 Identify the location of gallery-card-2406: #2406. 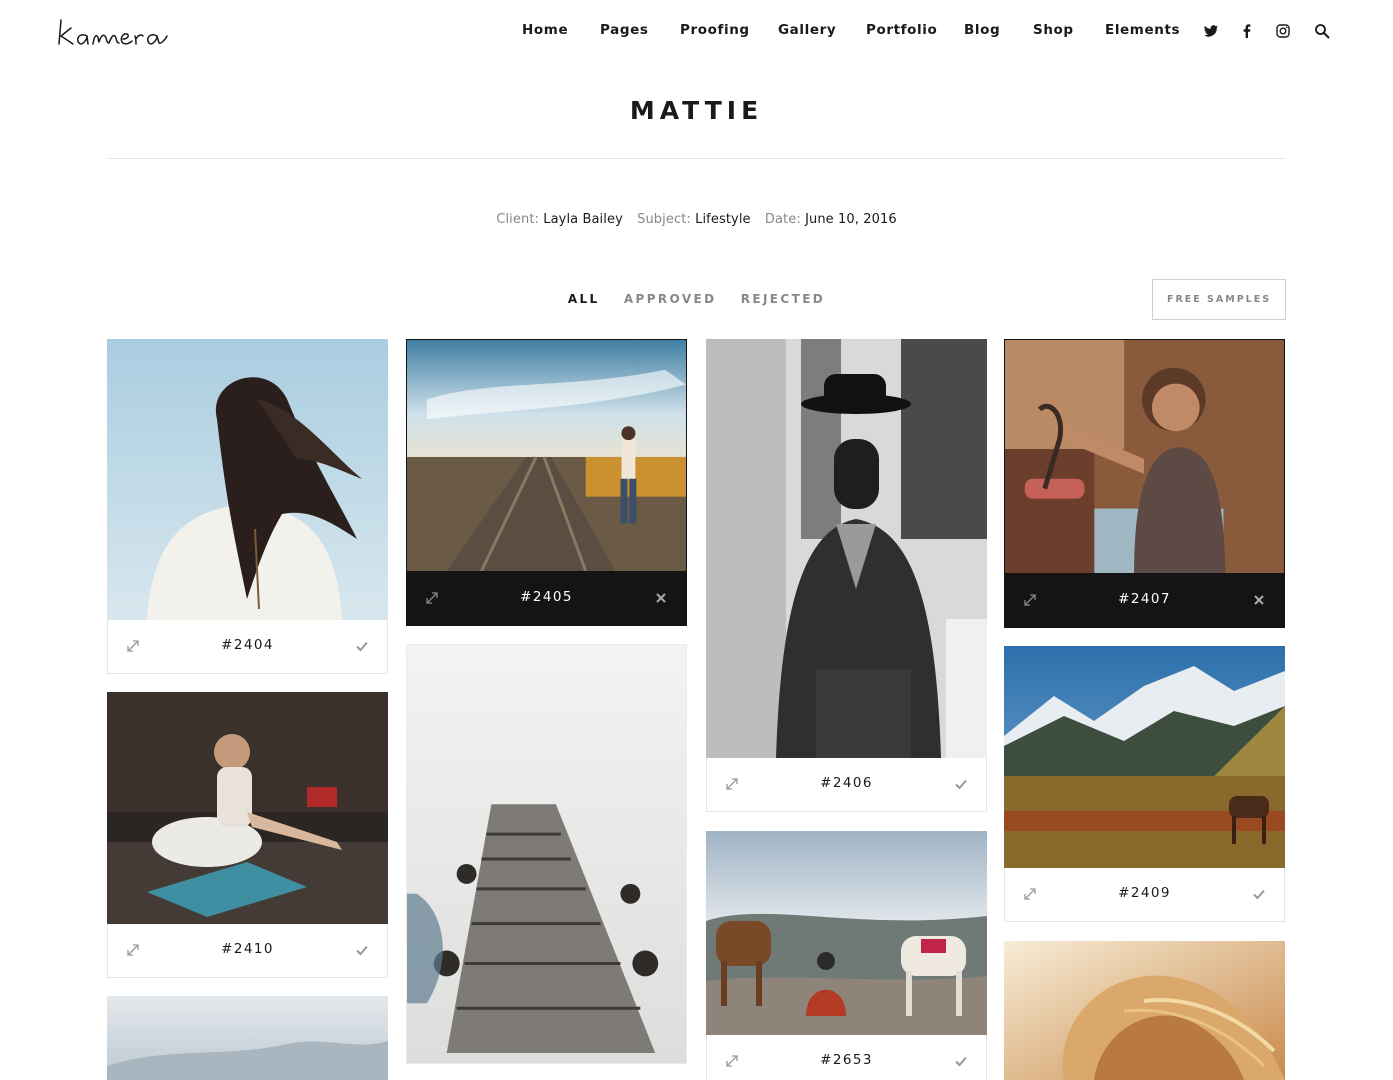
(846, 575).